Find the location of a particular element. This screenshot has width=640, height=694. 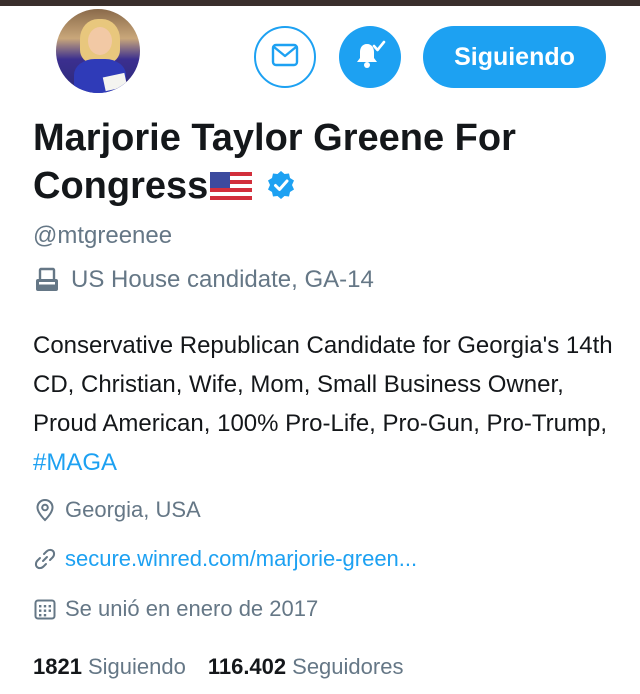

profile-location: Georgia, USA is located at coordinates (117, 510).